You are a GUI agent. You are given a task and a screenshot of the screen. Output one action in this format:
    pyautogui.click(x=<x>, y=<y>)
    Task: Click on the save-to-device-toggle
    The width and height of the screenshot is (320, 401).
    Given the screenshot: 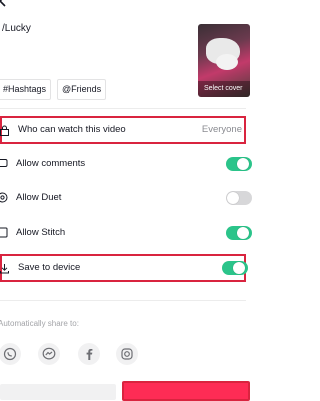 What is the action you would take?
    pyautogui.click(x=235, y=268)
    